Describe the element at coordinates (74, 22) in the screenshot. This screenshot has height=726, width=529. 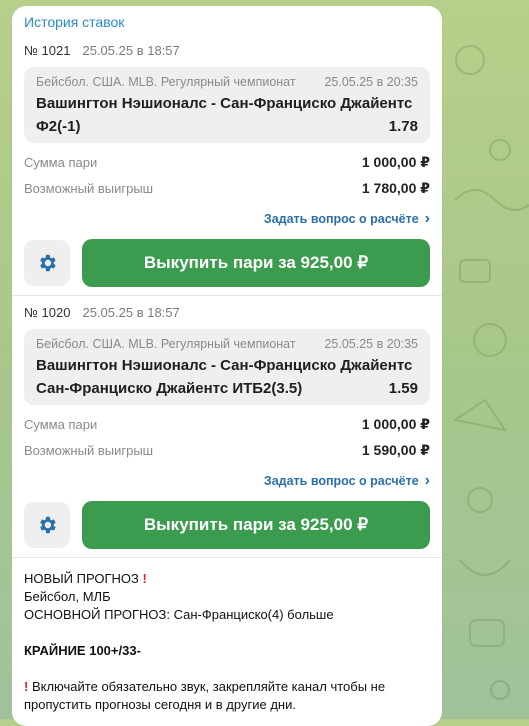
I see `history-title-link: История ставок` at that location.